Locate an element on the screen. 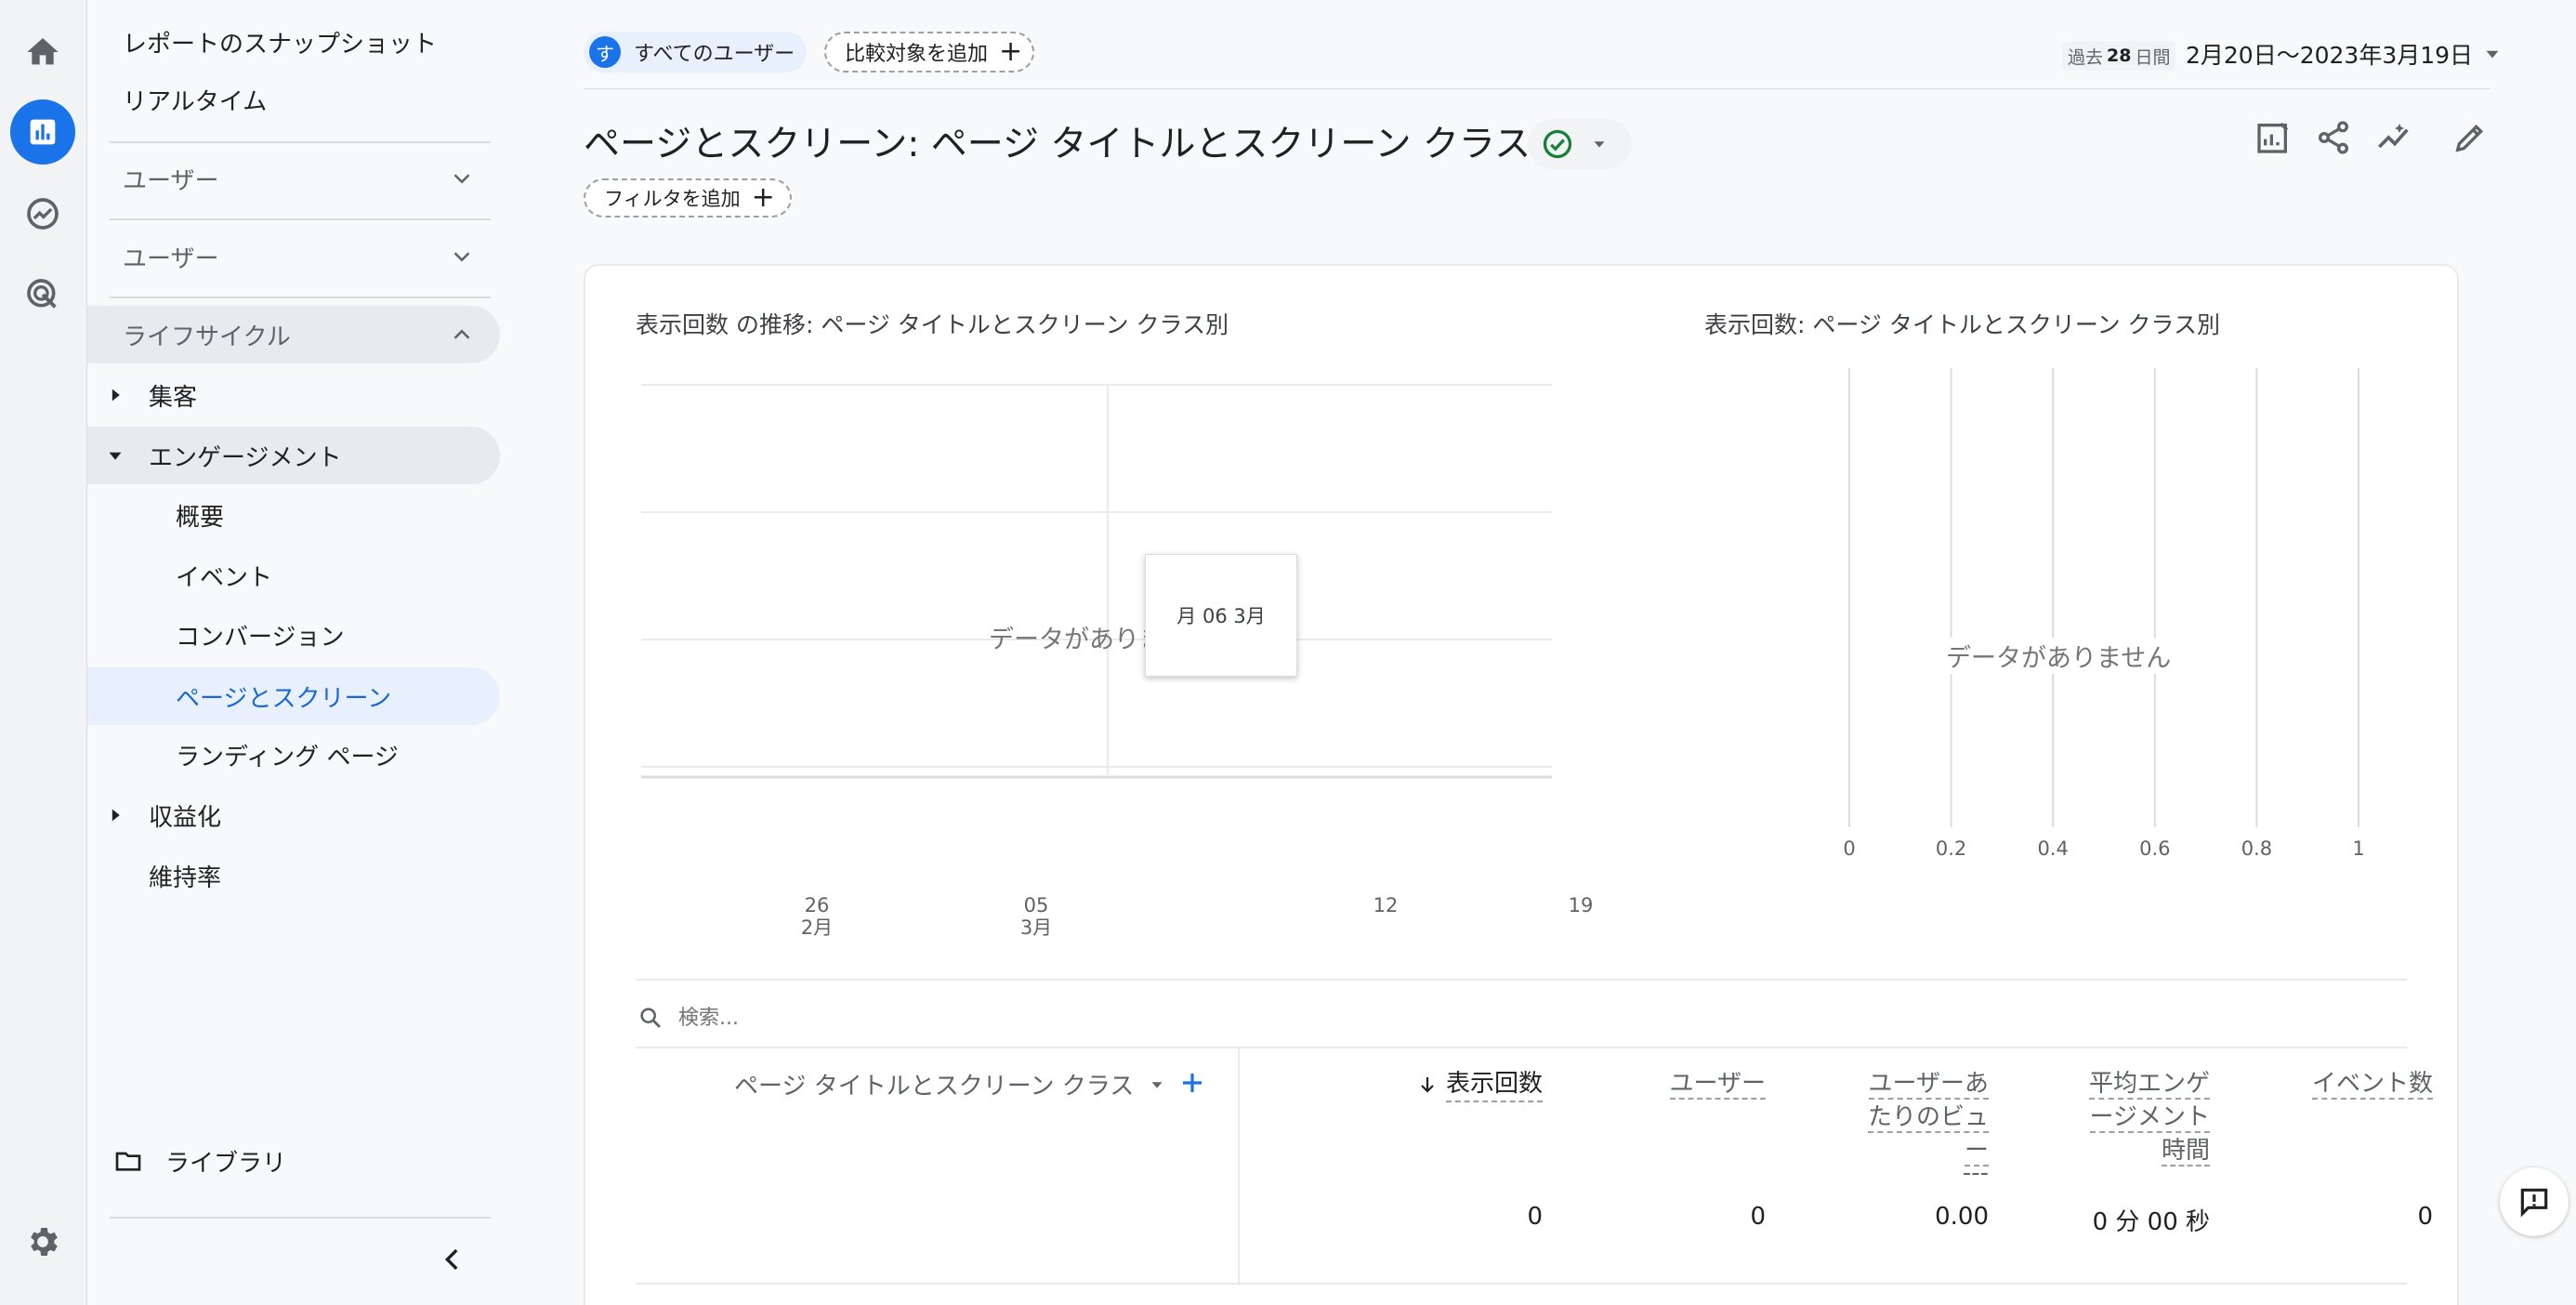 The image size is (2576, 1305). add-comparison-label: 比較対象を追加 is located at coordinates (917, 54).